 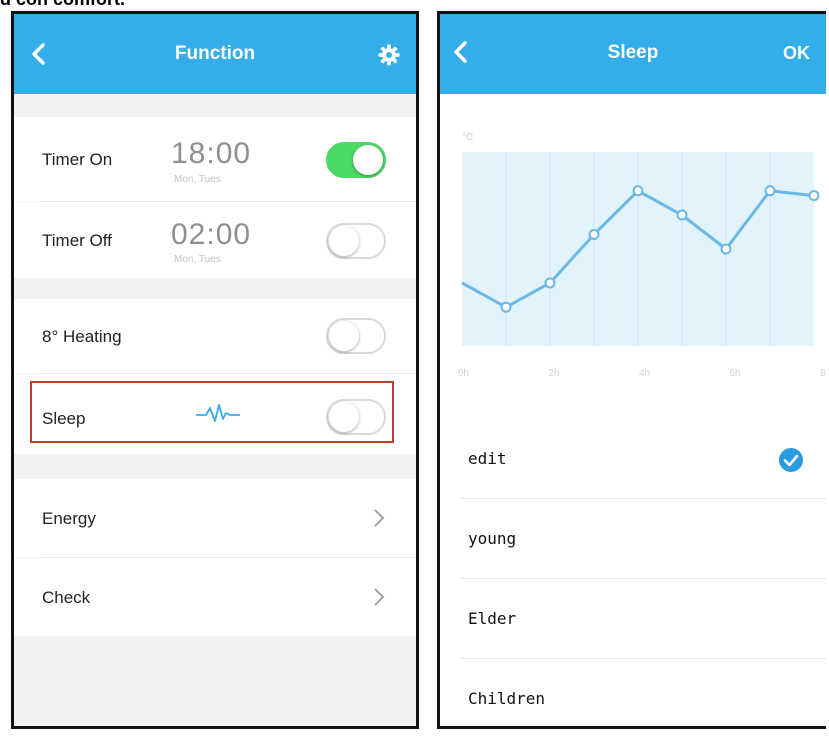 What do you see at coordinates (467, 137) in the screenshot?
I see `chart-y-unit-label: °C` at bounding box center [467, 137].